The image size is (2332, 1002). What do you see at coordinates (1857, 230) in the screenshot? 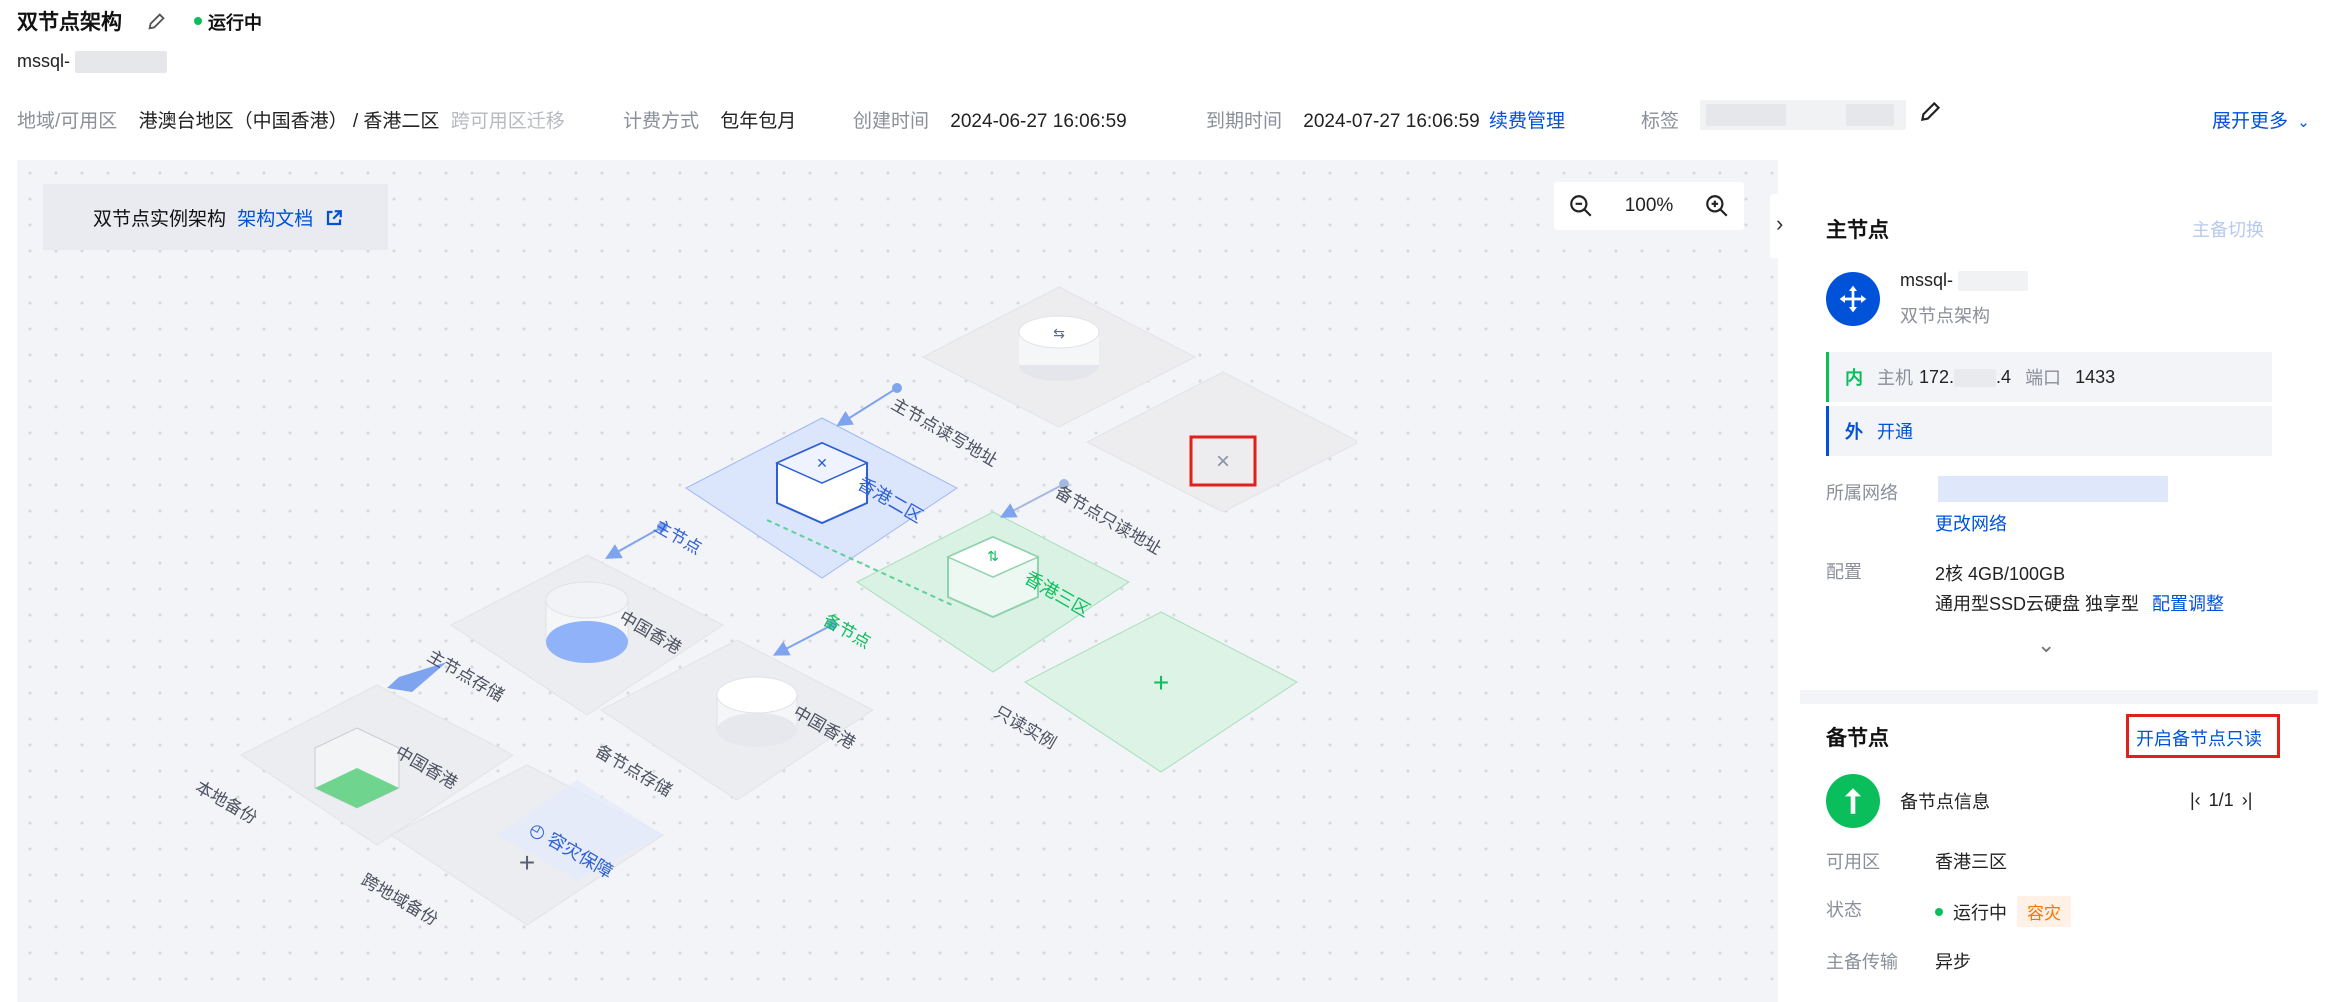
I see `primary-panel-title: 主节点` at bounding box center [1857, 230].